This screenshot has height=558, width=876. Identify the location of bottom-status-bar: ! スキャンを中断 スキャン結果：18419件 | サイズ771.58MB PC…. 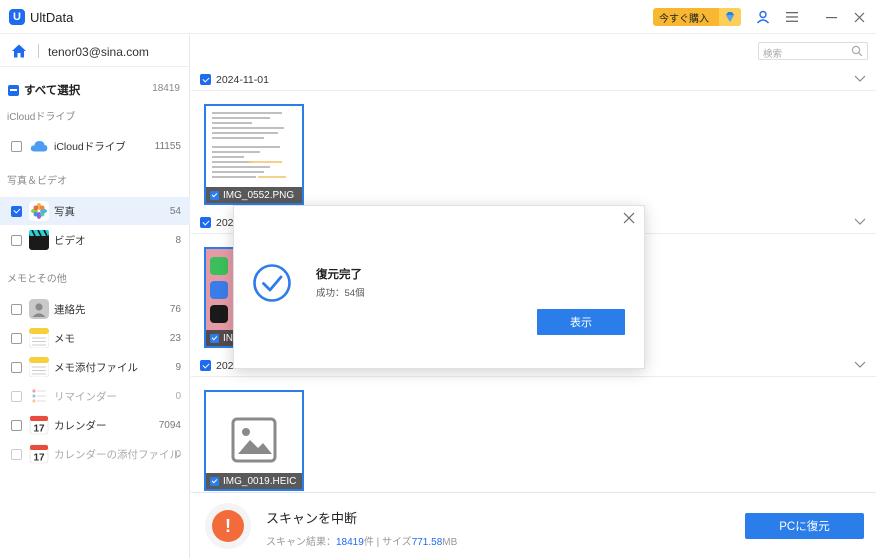
(533, 525).